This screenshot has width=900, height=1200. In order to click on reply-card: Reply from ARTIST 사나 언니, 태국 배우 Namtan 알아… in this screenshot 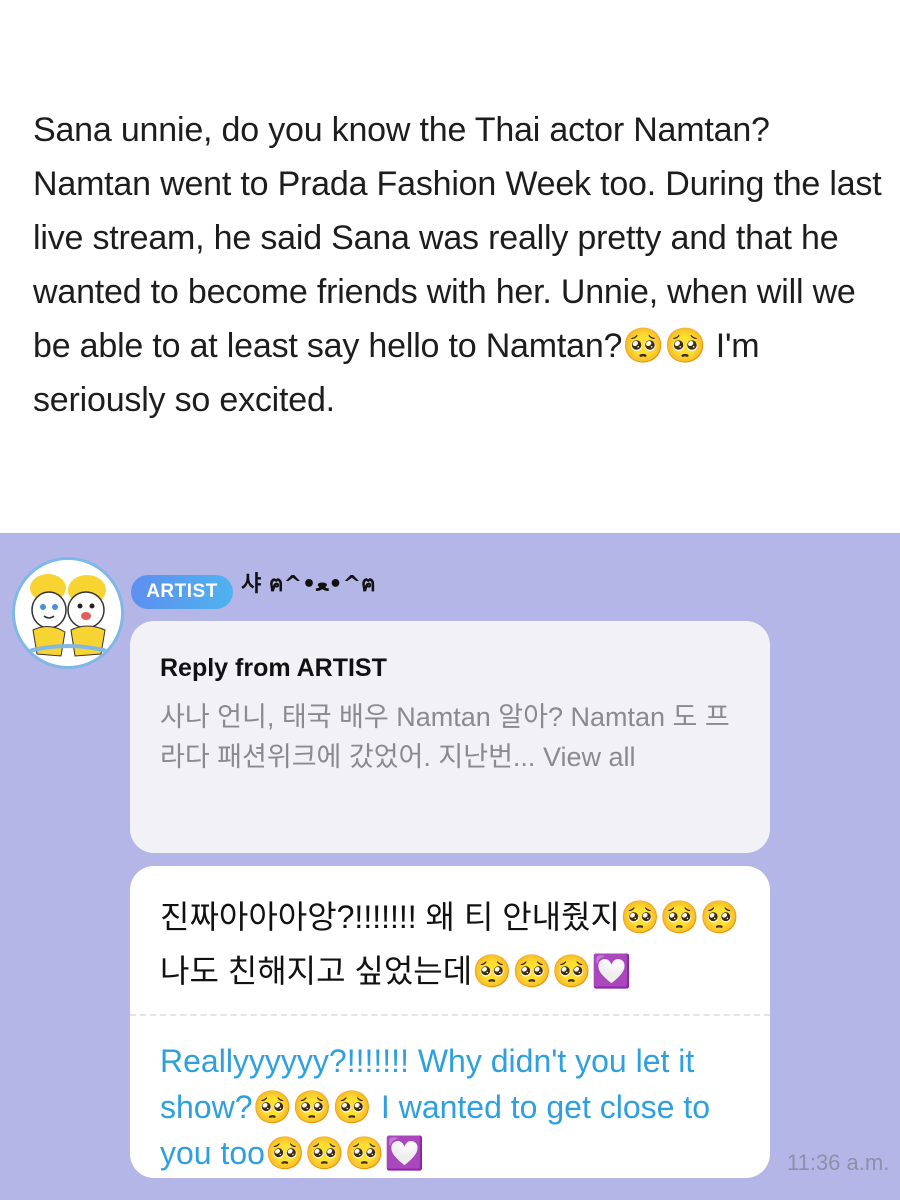, I will do `click(450, 737)`.